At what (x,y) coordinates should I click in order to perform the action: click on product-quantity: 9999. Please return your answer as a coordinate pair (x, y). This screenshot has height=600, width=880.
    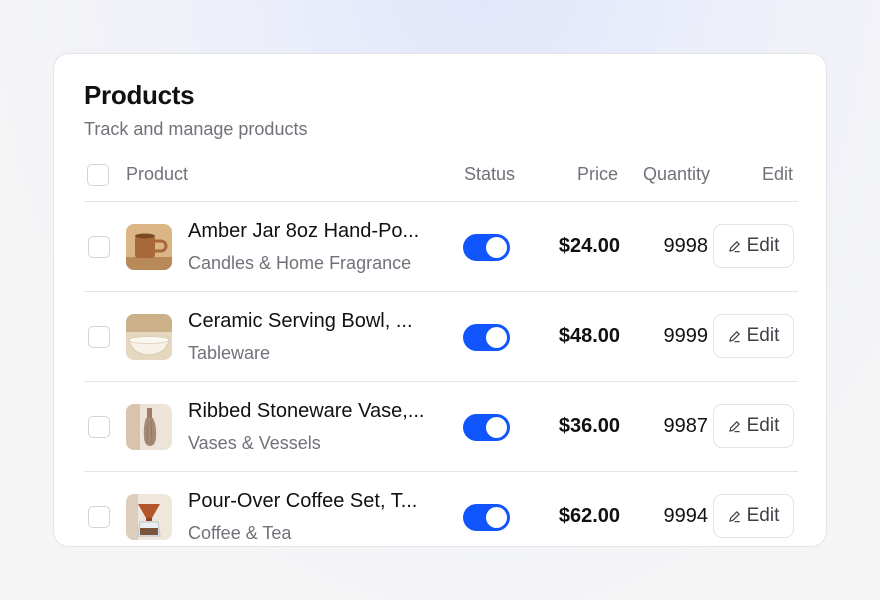
    Looking at the image, I should click on (686, 336).